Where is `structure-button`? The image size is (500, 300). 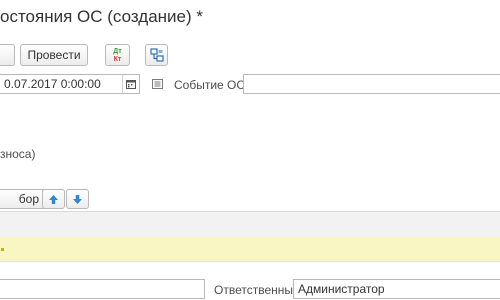
structure-button is located at coordinates (156, 55).